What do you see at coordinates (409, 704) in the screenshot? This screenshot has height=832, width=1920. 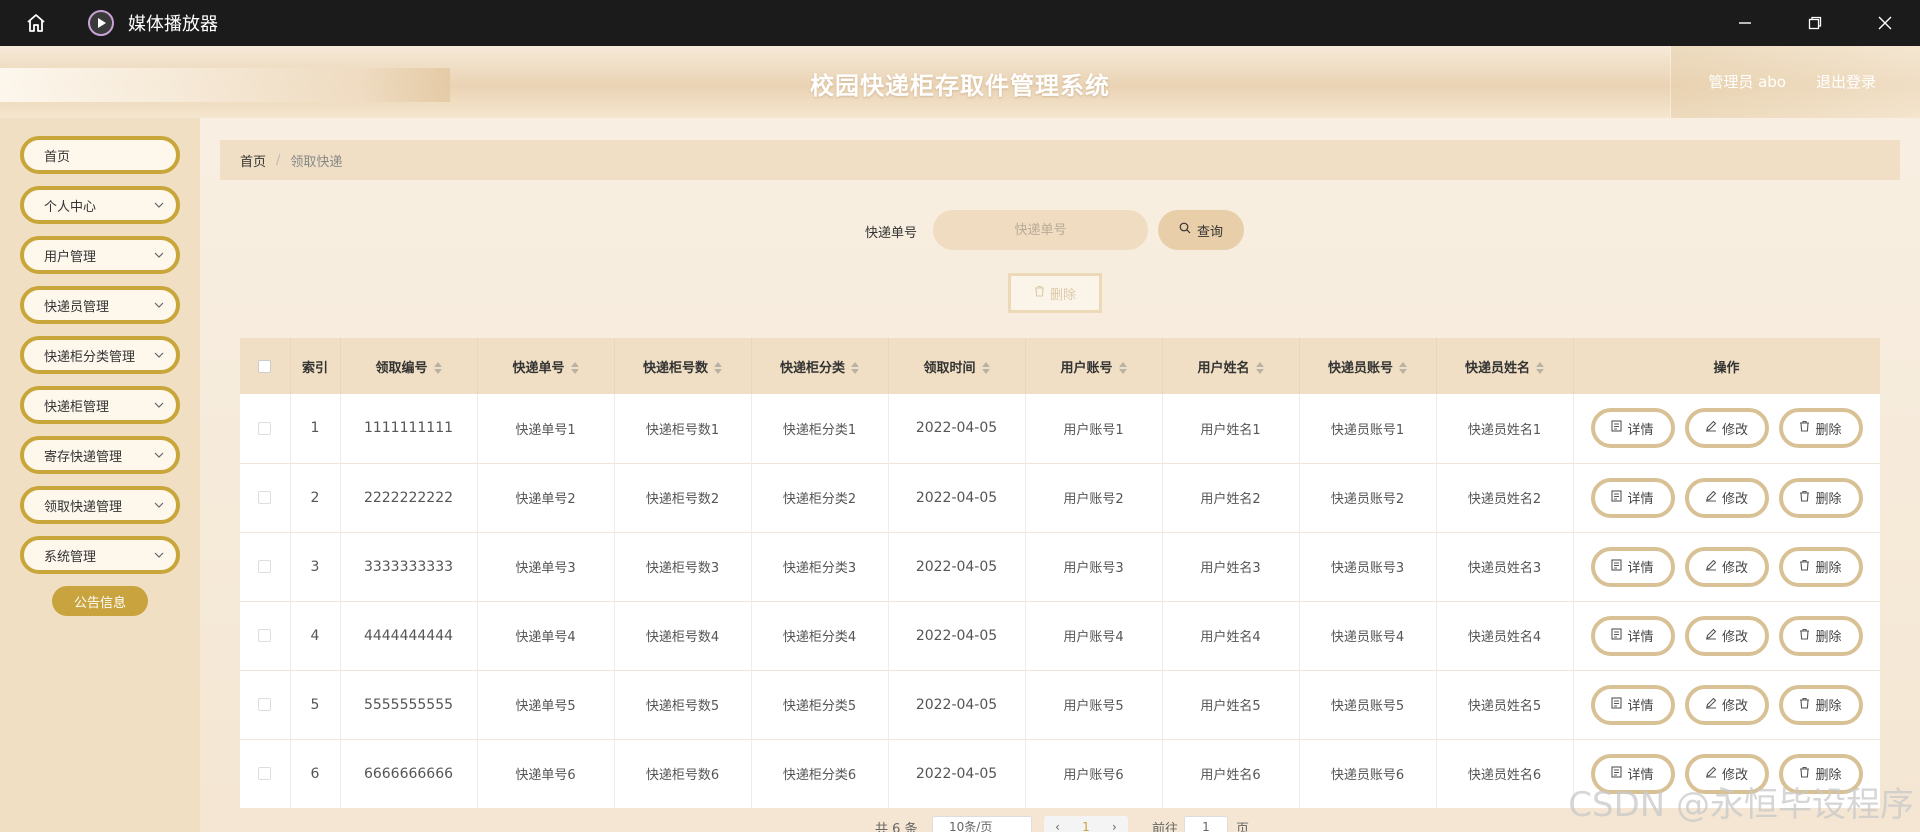 I see `table-cell: 5555555555` at bounding box center [409, 704].